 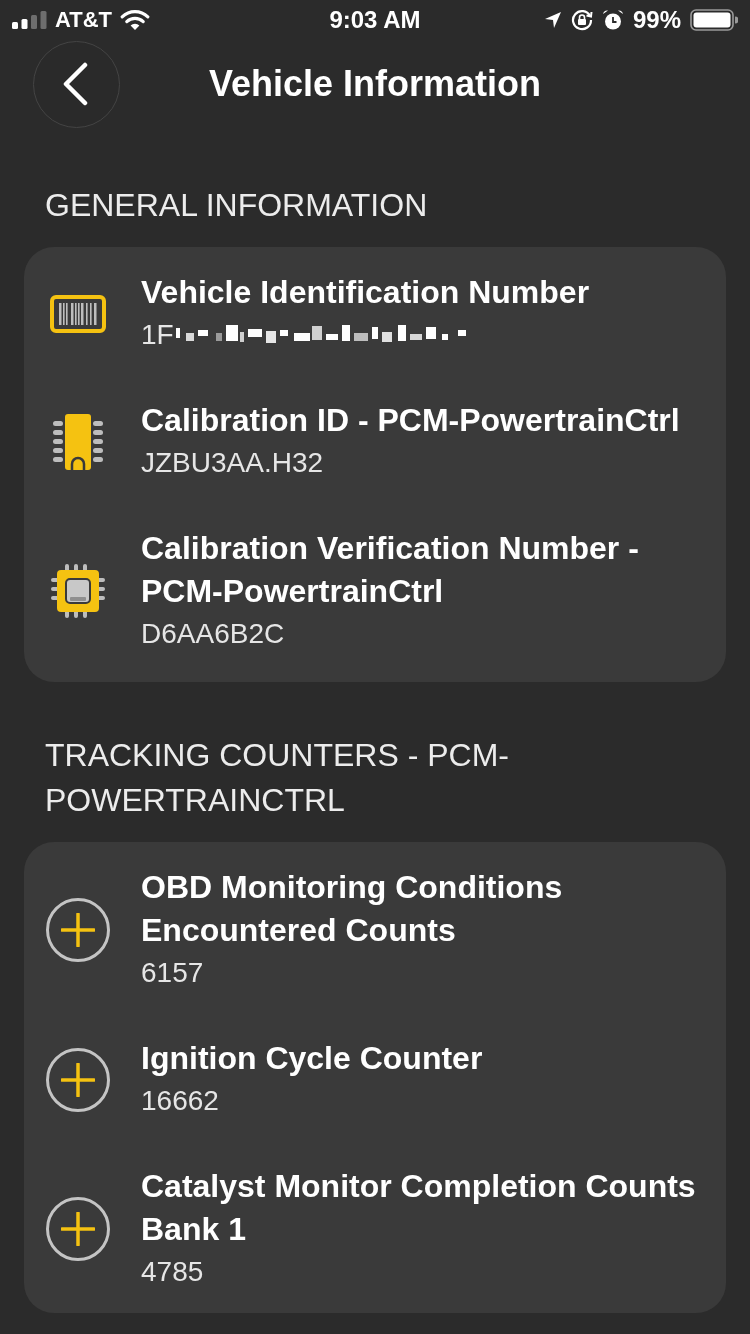 I want to click on item-title: Calibration Verification Number - PCM-PowertrainCtrl, so click(x=390, y=570).